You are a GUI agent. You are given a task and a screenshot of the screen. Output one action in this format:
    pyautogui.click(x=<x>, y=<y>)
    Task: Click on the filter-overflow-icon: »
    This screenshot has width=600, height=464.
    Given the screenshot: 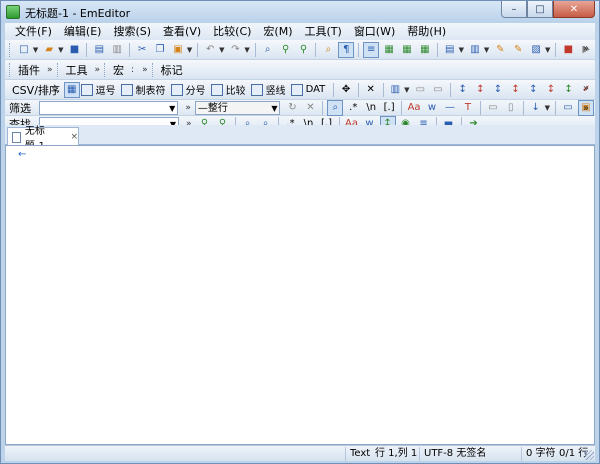 What is the action you would take?
    pyautogui.click(x=188, y=108)
    